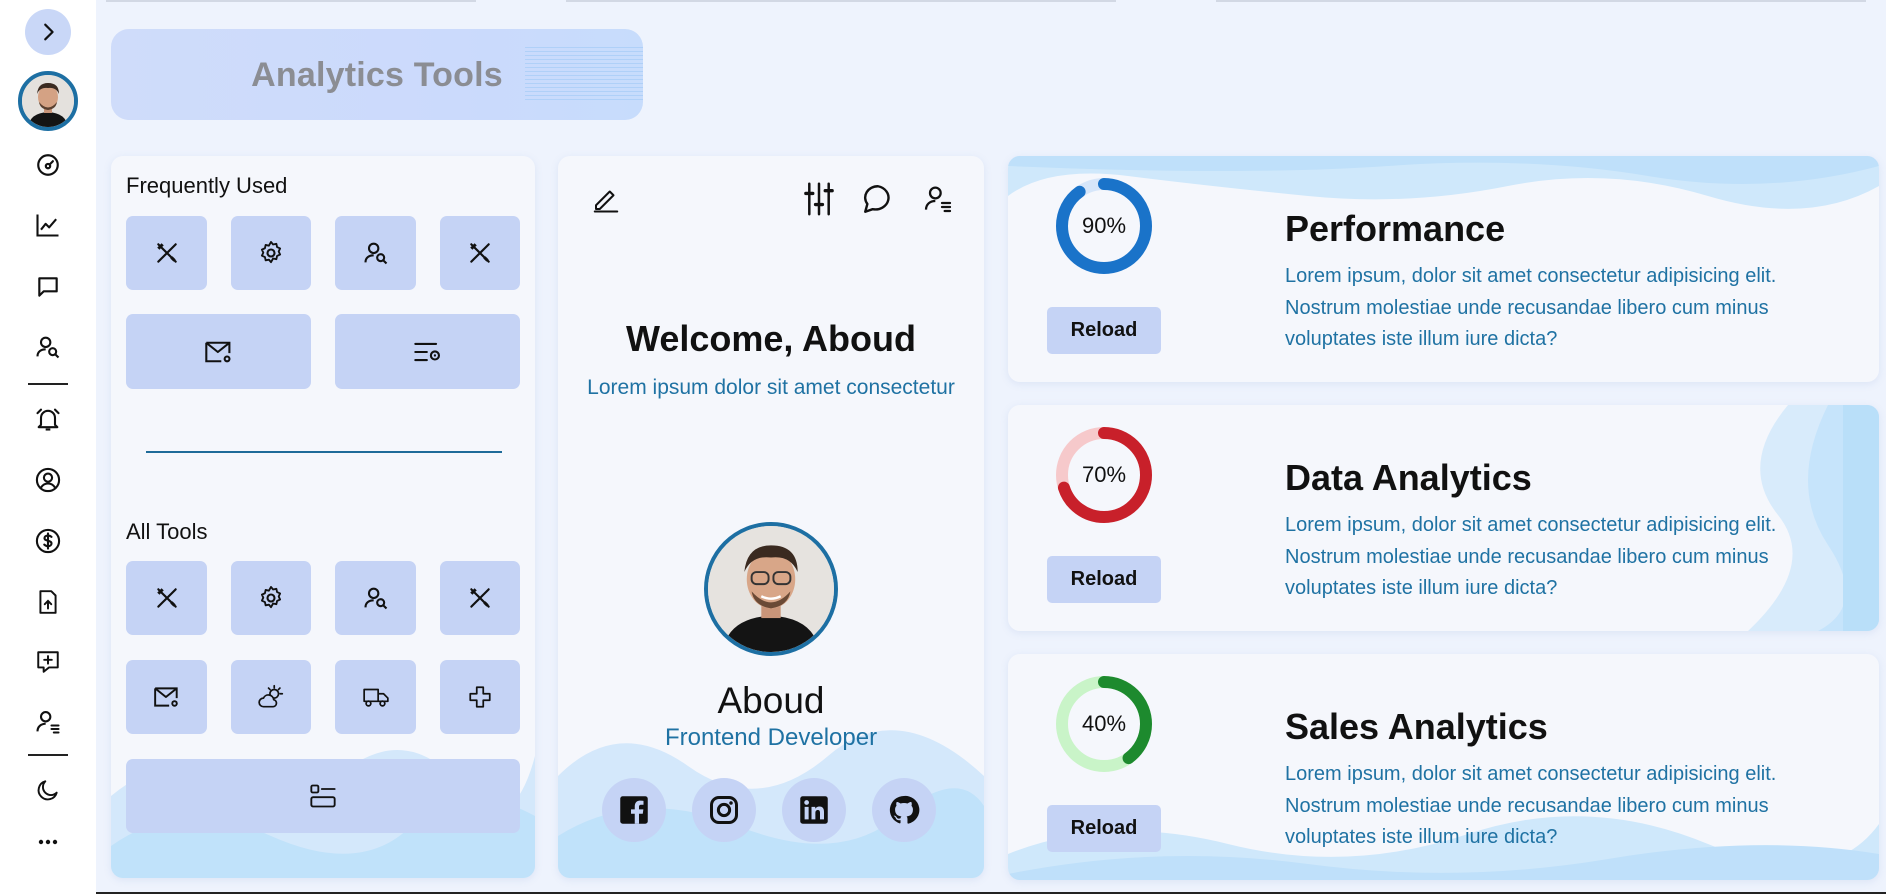 Image resolution: width=1886 pixels, height=894 pixels. I want to click on user-circle-icon, so click(48, 480).